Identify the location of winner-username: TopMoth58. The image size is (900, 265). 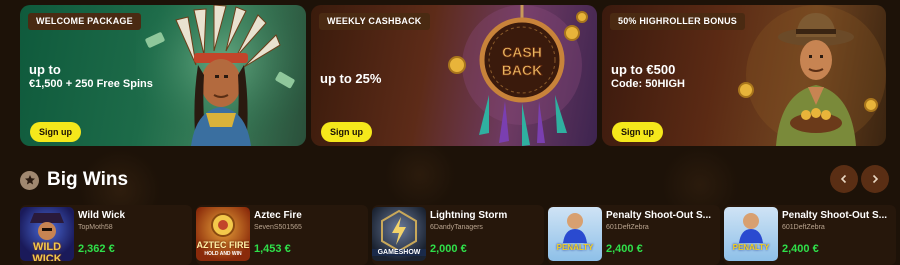
(95, 227).